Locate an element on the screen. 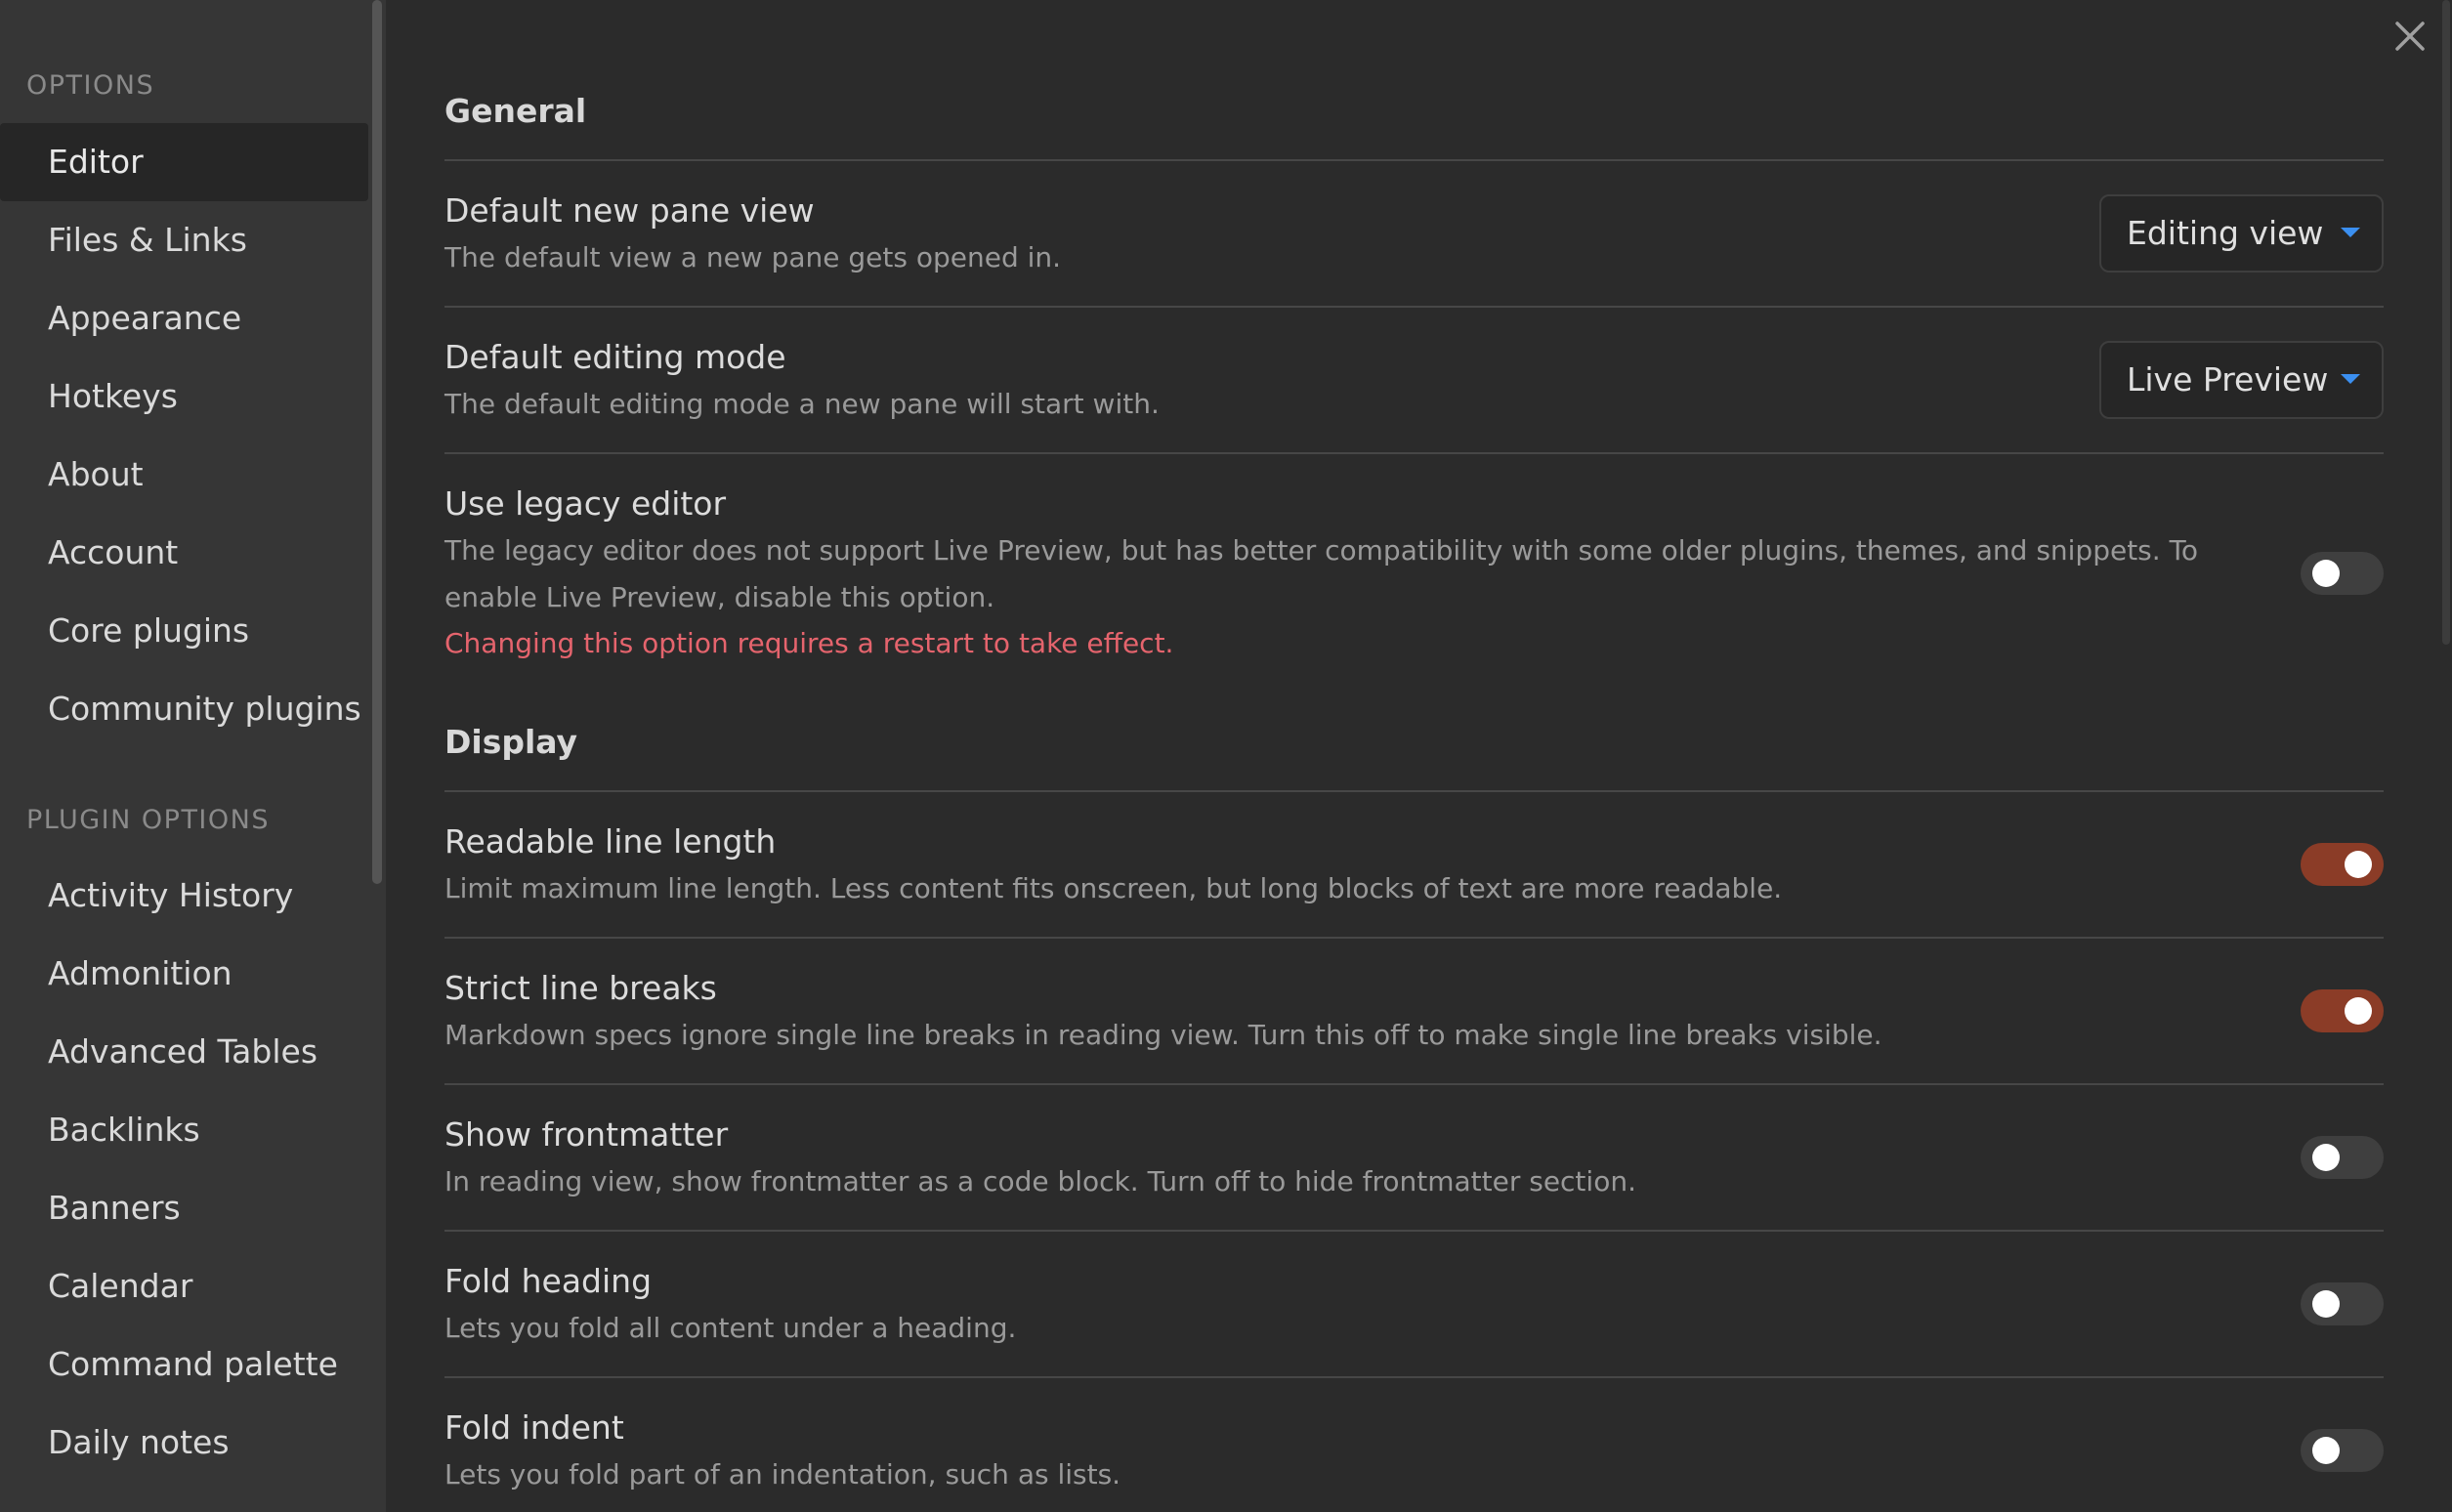  sidebar-item-hotkeys: Hotkeys is located at coordinates (184, 396).